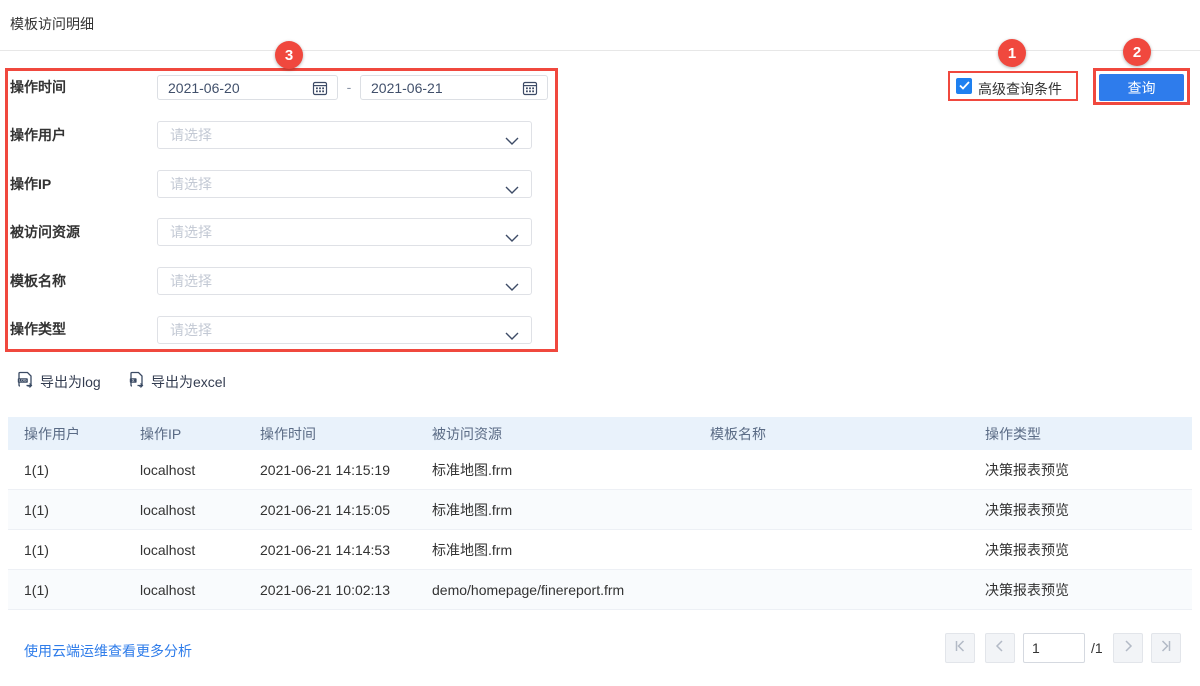  What do you see at coordinates (344, 135) in the screenshot?
I see `operation-user-select: 请选择` at bounding box center [344, 135].